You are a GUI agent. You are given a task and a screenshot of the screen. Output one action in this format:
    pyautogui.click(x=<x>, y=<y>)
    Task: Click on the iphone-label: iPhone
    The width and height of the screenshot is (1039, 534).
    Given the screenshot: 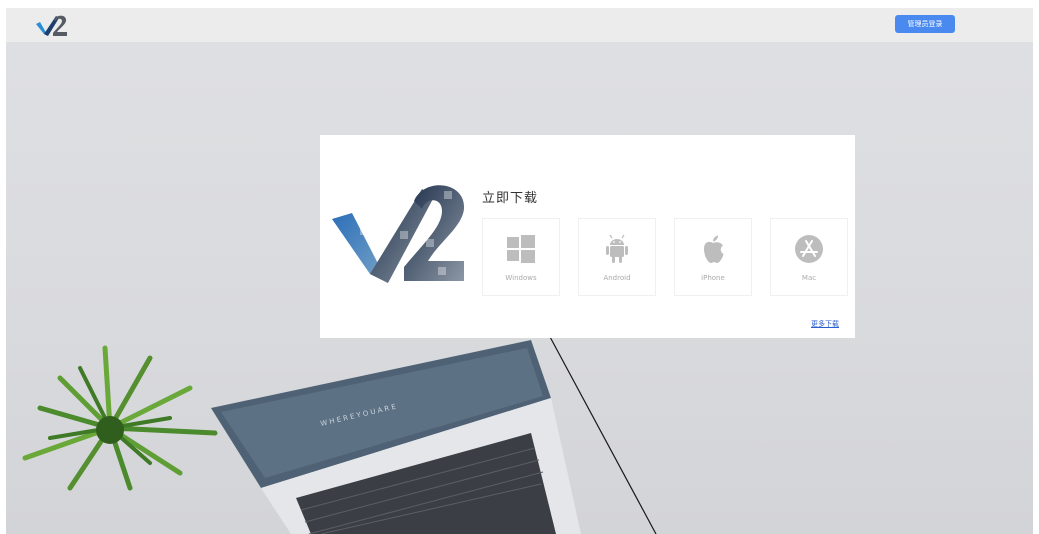 What is the action you would take?
    pyautogui.click(x=713, y=278)
    